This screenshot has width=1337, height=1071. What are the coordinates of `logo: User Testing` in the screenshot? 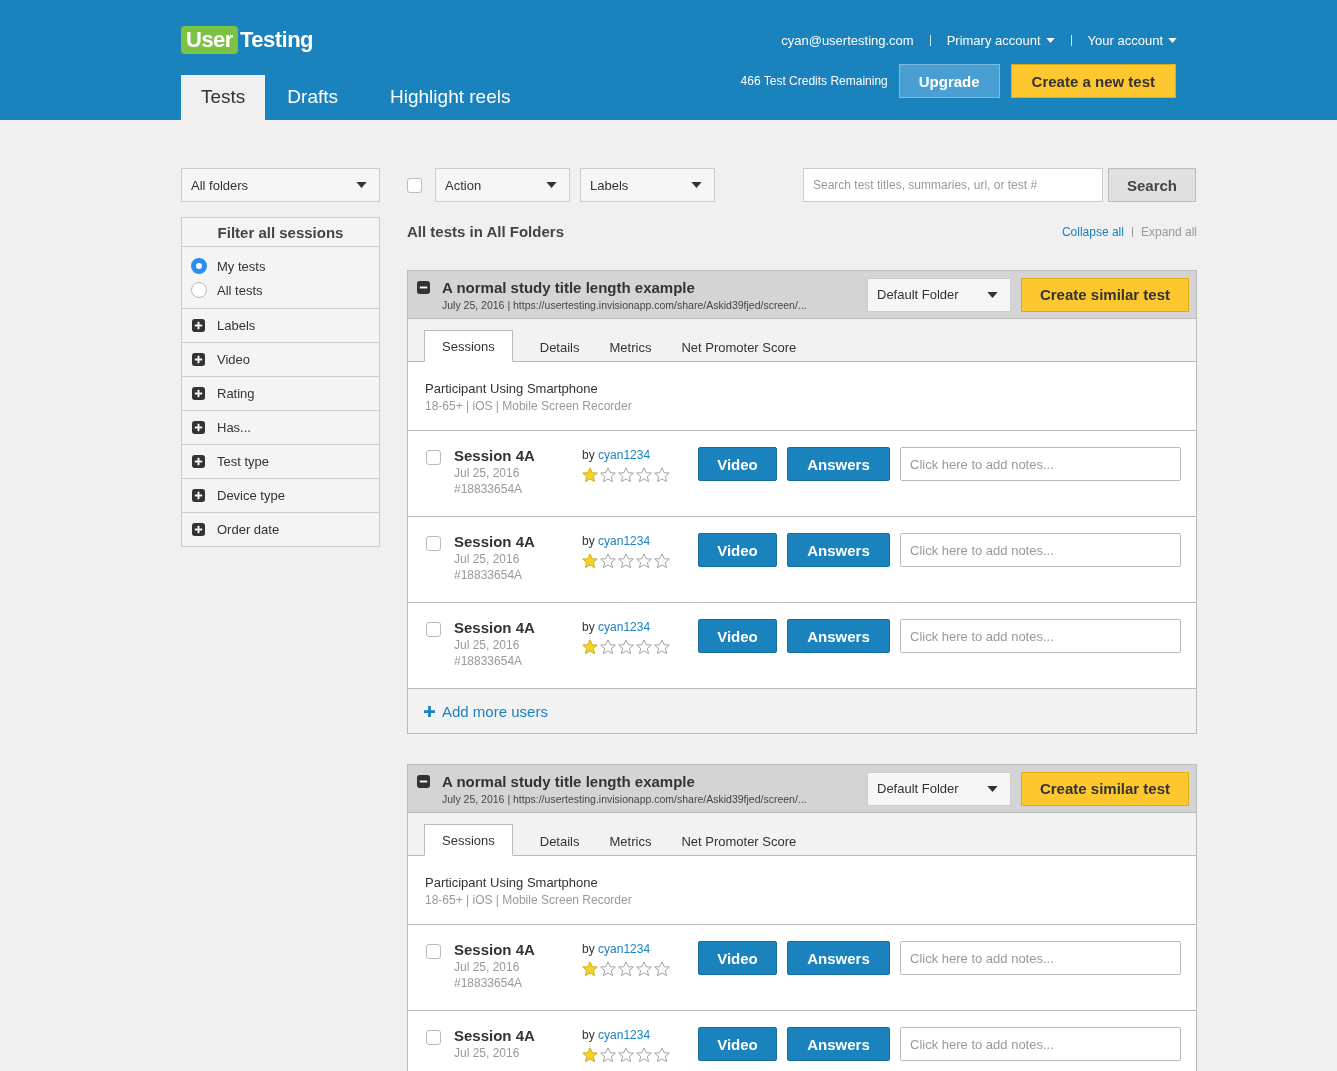 It's located at (247, 40).